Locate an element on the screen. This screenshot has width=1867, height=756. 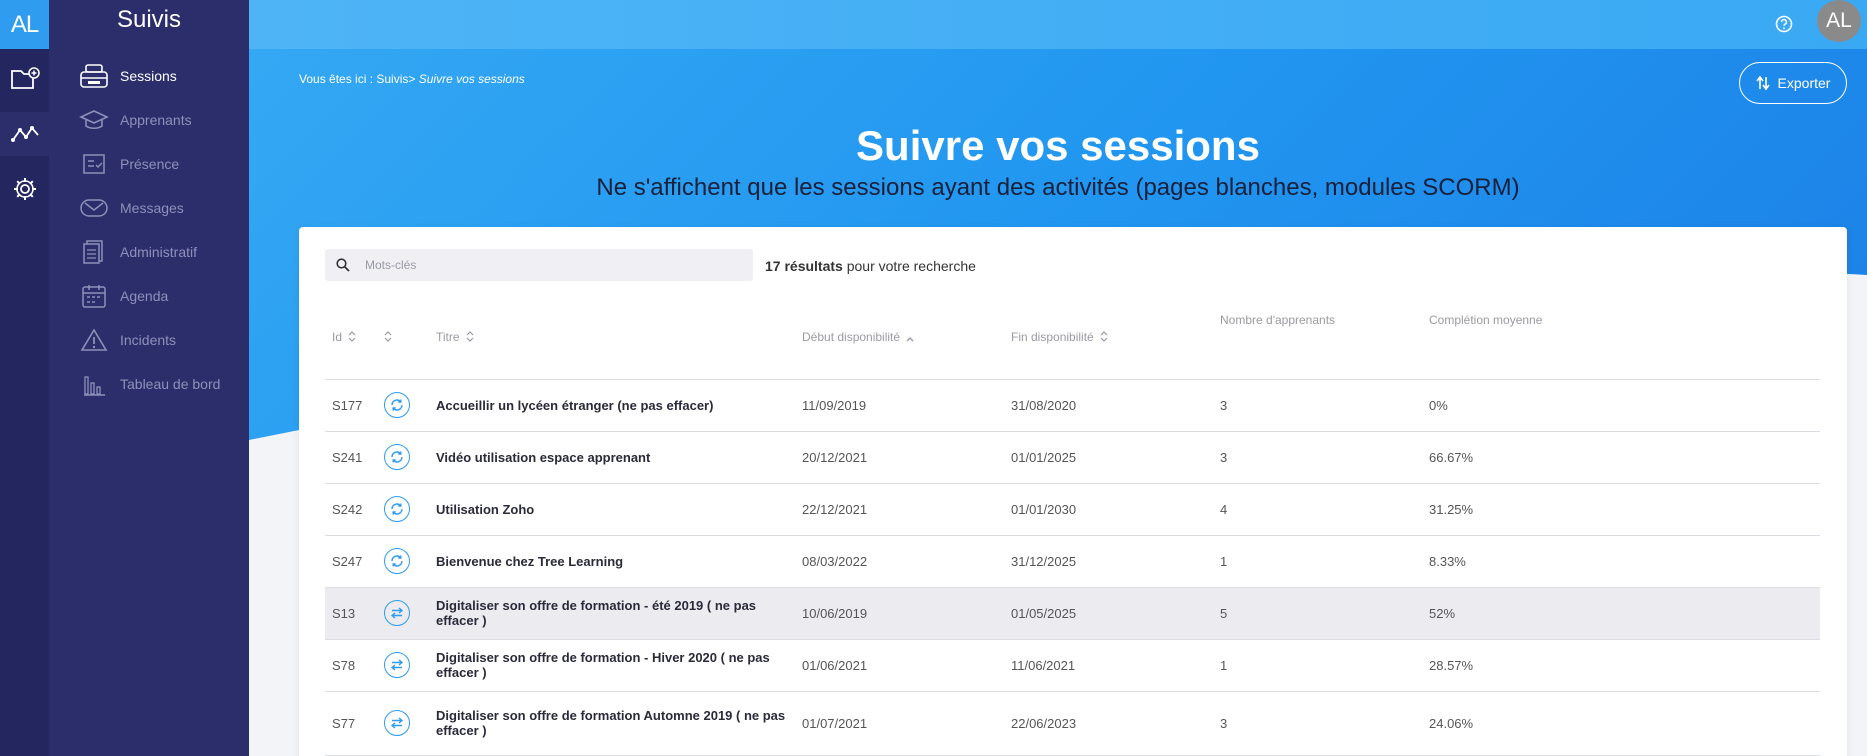
sidebar-item-label: Incidents is located at coordinates (148, 340).